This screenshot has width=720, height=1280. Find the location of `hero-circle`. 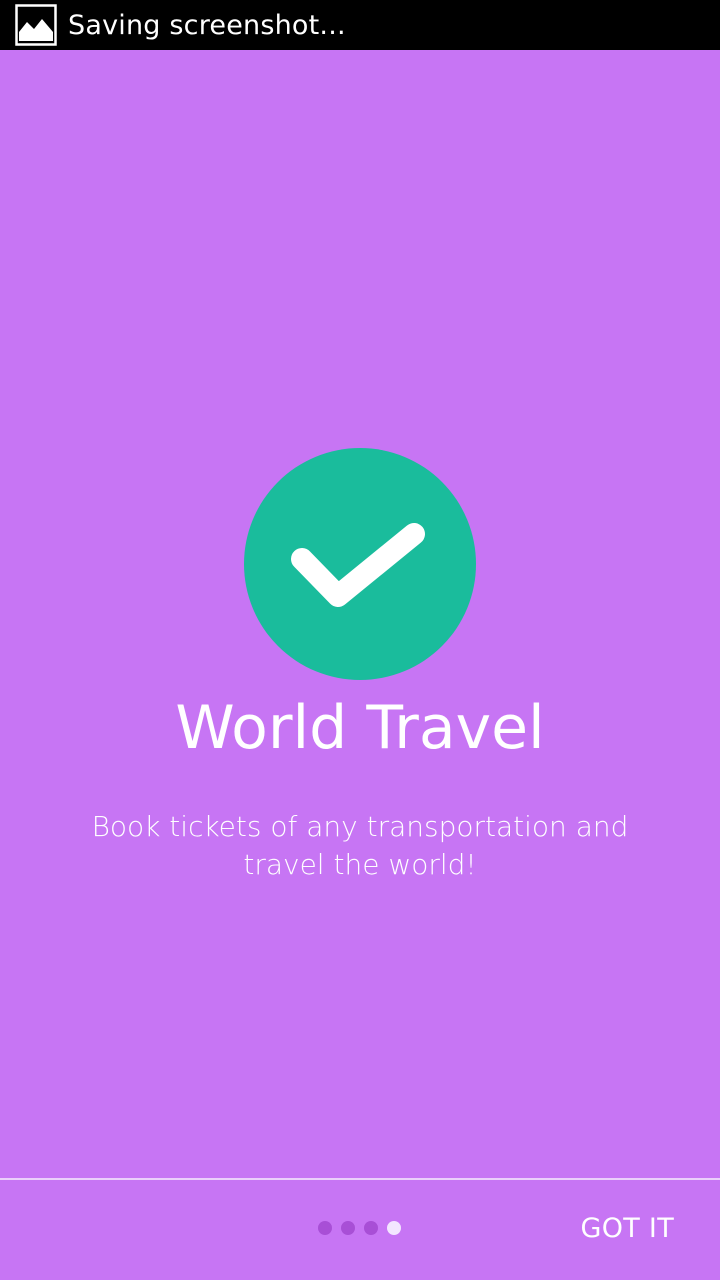

hero-circle is located at coordinates (360, 564).